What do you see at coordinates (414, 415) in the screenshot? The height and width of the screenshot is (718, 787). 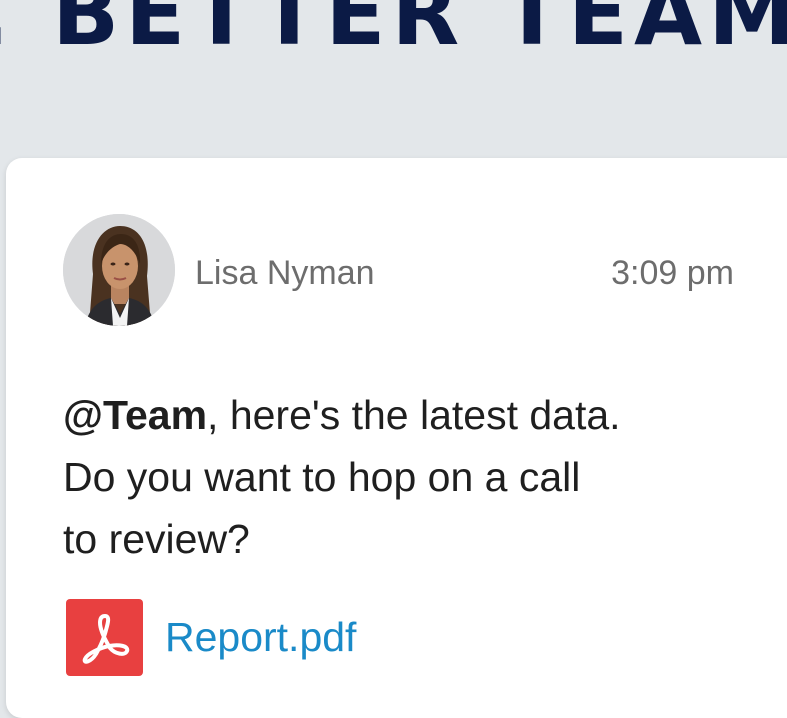 I see `message-line-1: , here's the latest data.` at bounding box center [414, 415].